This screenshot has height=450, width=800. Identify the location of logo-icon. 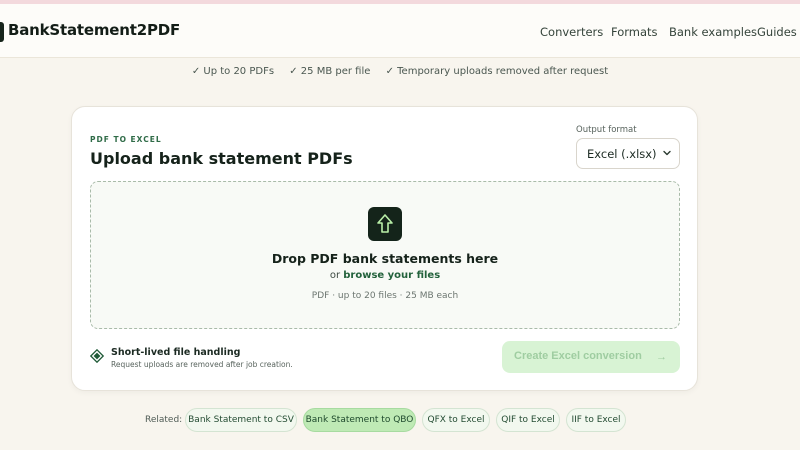
(2, 32).